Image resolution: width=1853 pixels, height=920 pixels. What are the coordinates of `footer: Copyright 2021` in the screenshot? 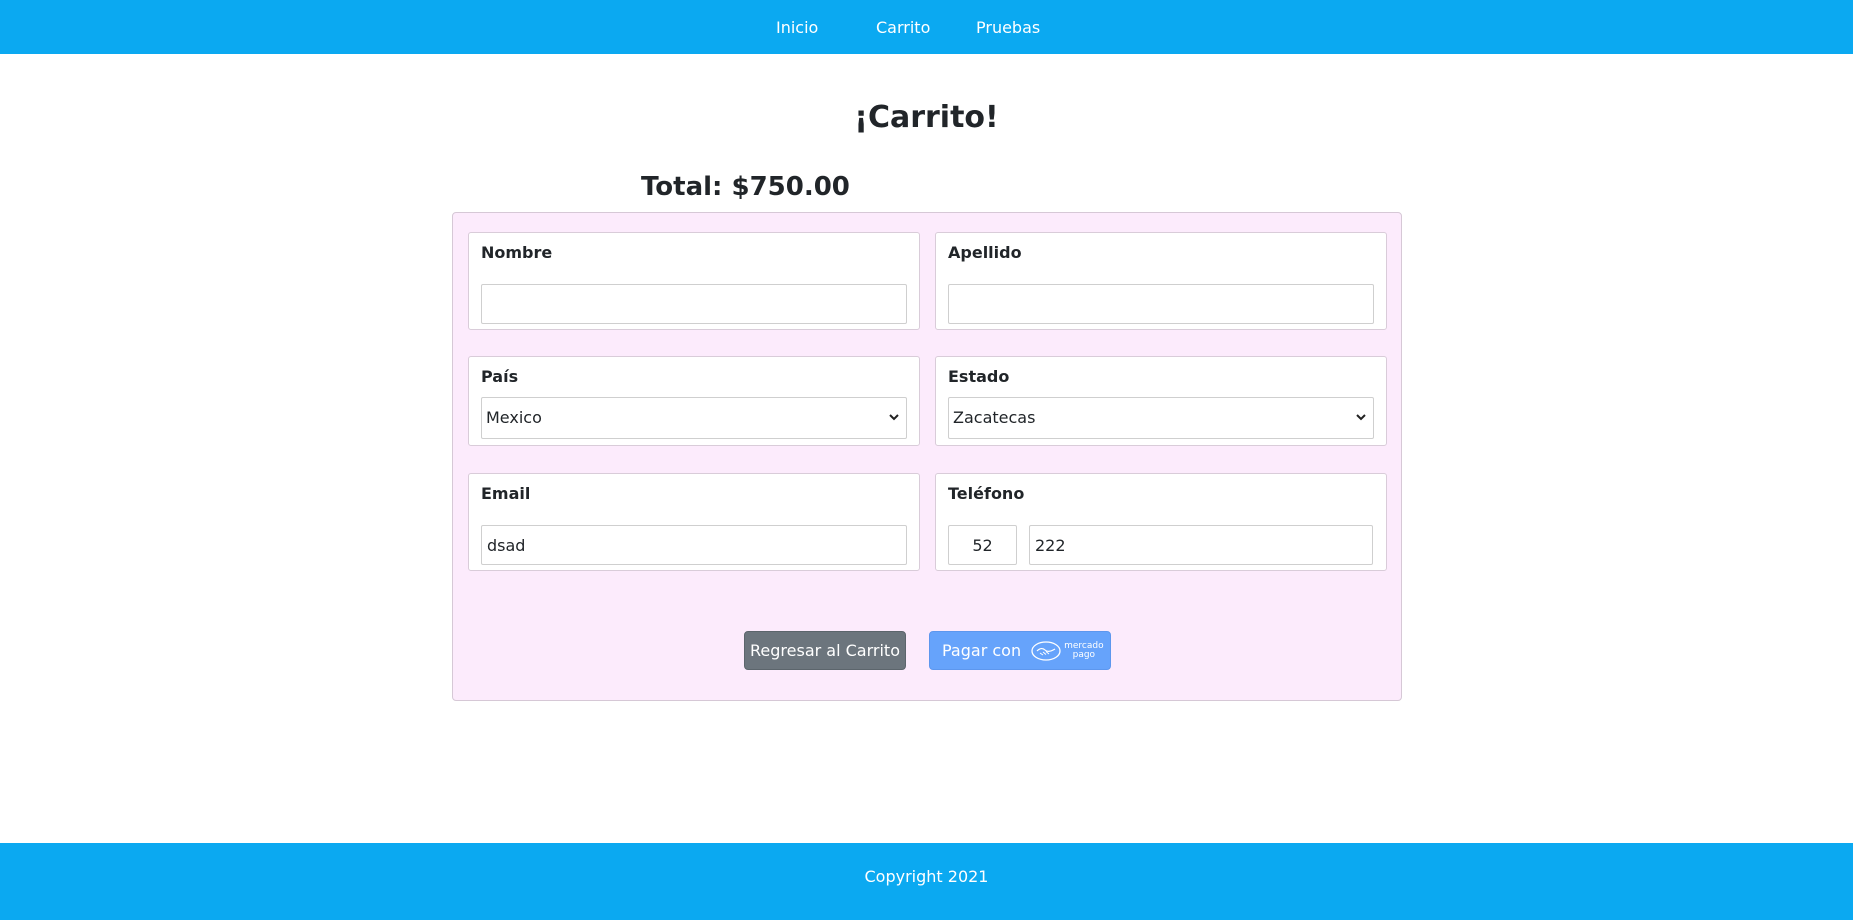 It's located at (926, 881).